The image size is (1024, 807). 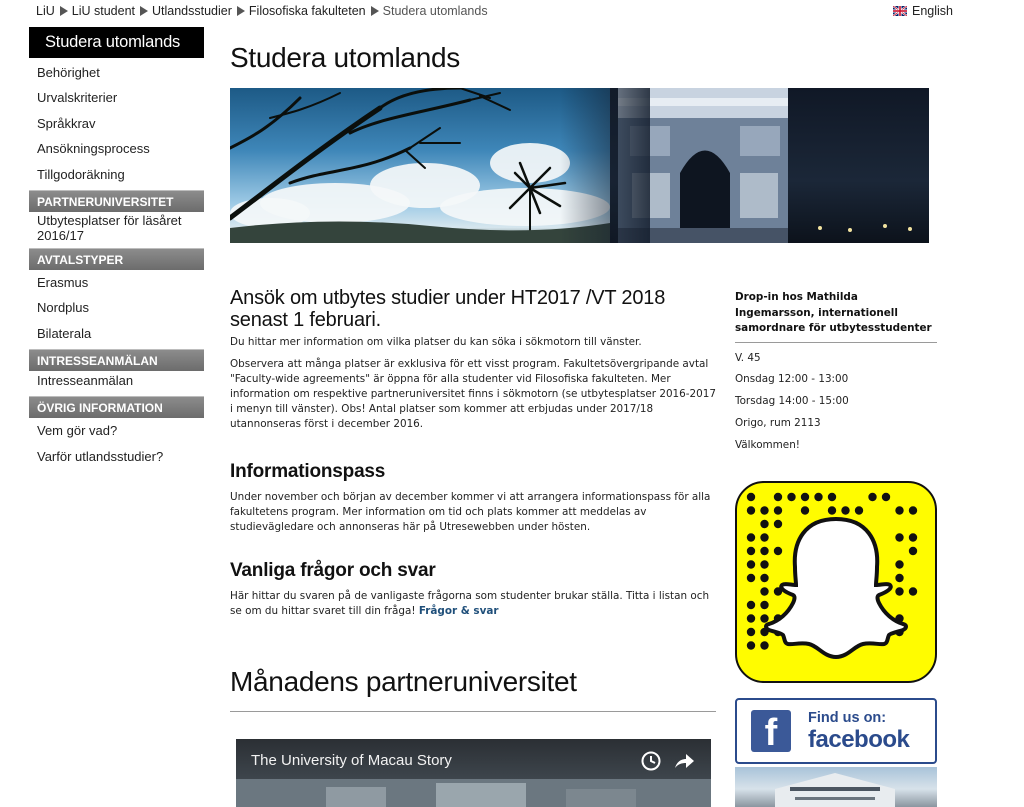 What do you see at coordinates (351, 760) in the screenshot?
I see `video-title: The University of Macau Story` at bounding box center [351, 760].